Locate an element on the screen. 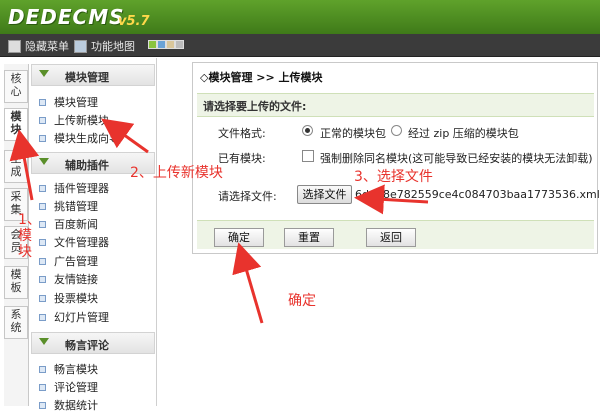  annotation-step3: 3、选择文件 is located at coordinates (393, 177).